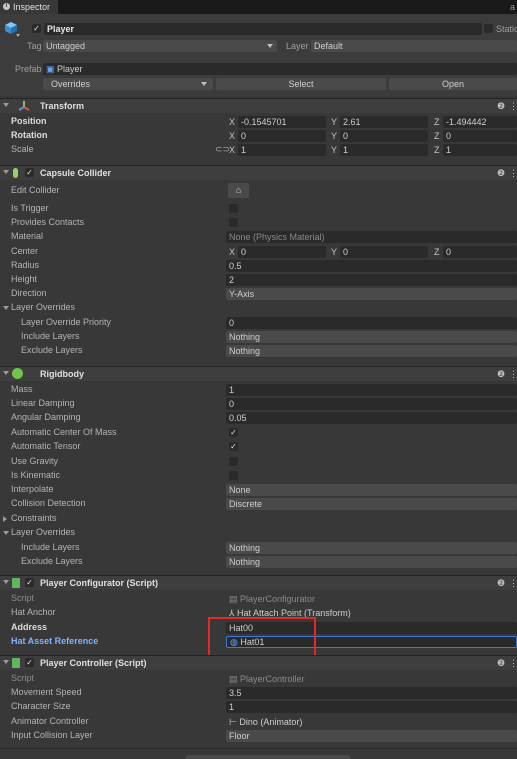  Describe the element at coordinates (466, 122) in the screenshot. I see `position-z-value: -1.494442` at that location.